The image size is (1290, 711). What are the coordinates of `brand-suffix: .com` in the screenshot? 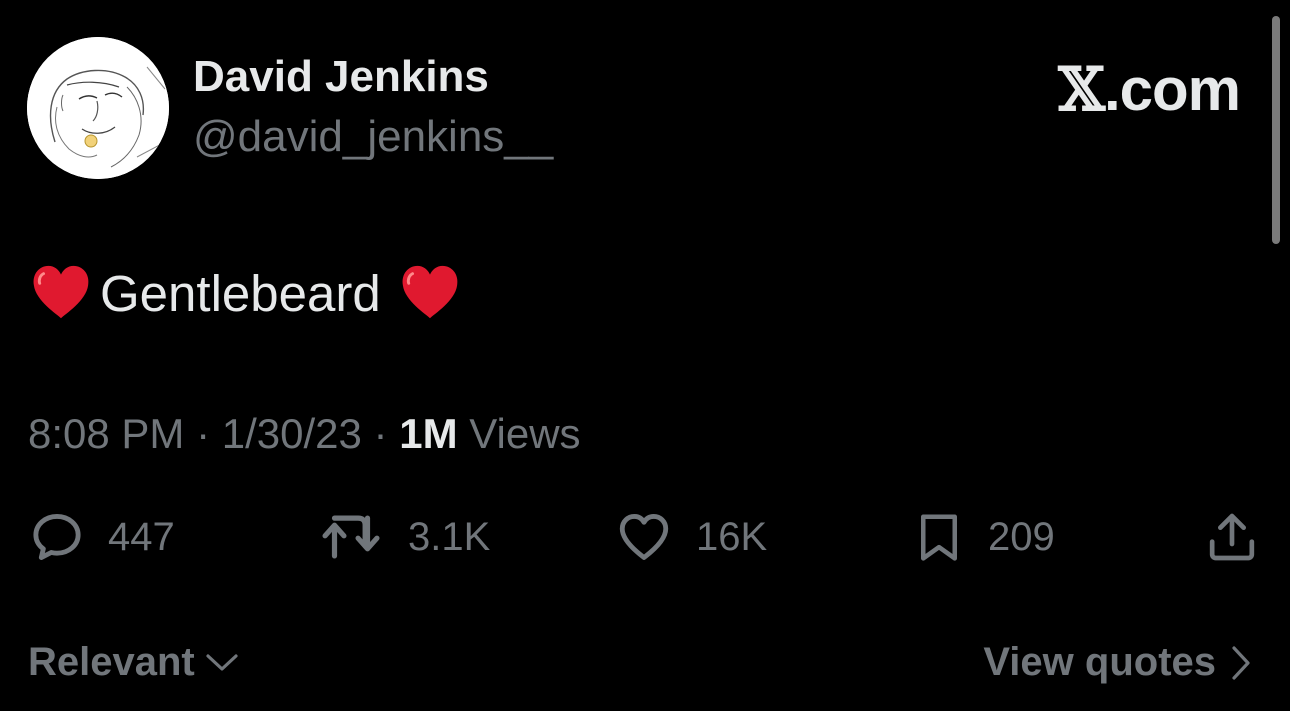 It's located at (1172, 89).